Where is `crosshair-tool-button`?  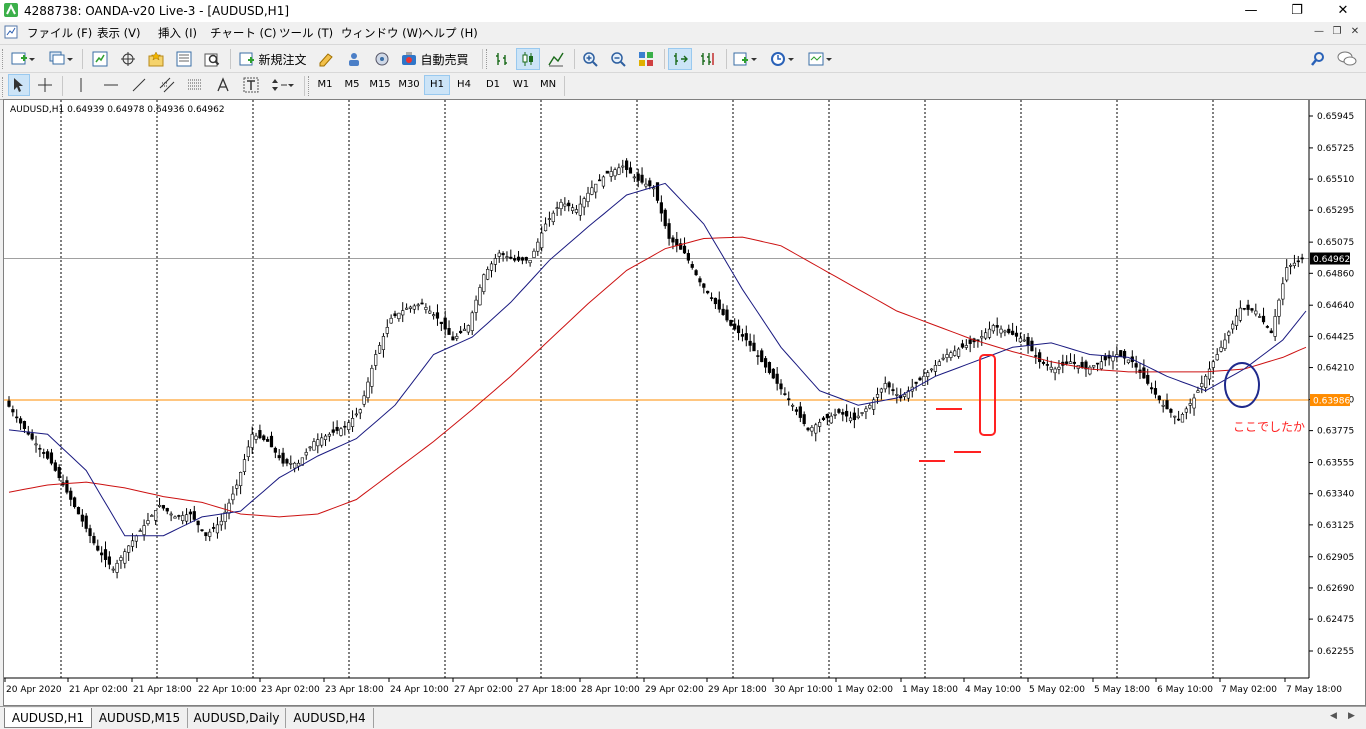 crosshair-tool-button is located at coordinates (45, 85).